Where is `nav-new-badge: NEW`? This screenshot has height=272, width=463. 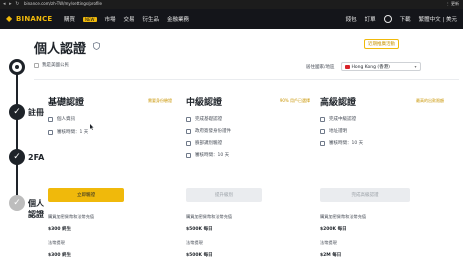
nav-new-badge: NEW is located at coordinates (90, 19).